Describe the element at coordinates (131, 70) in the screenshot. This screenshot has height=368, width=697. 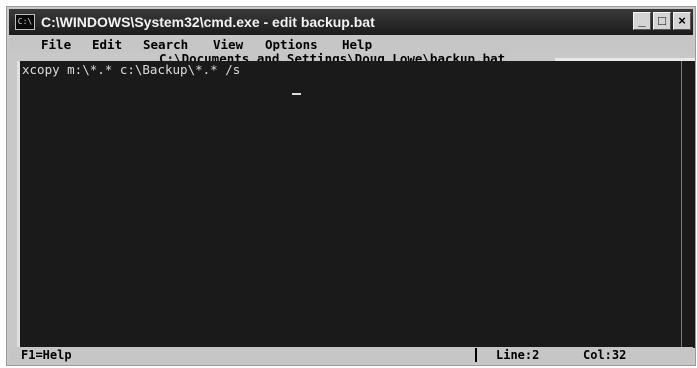
I see `editor-line: xcopy m:\*.* c:\Backup\*.* /s` at that location.